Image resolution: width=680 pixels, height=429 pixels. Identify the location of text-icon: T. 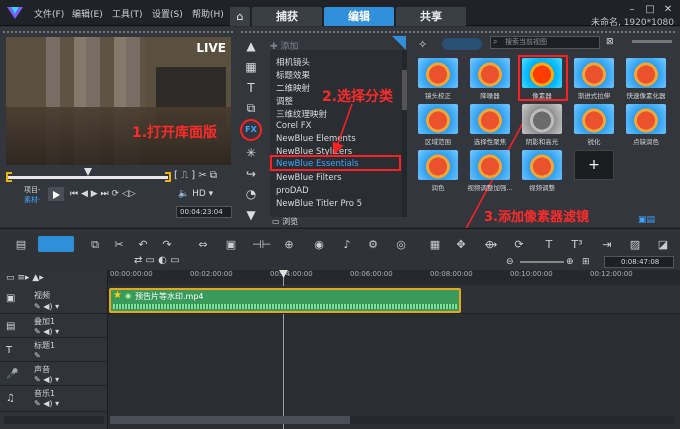
(549, 245).